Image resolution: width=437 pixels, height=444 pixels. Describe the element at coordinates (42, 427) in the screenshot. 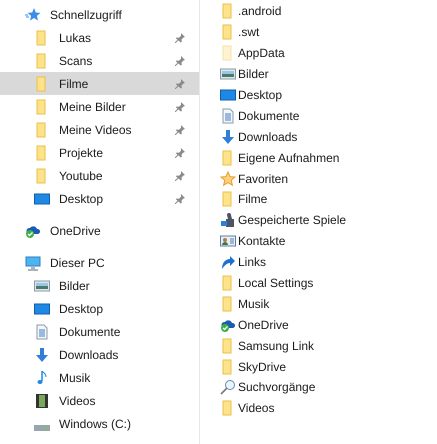

I see `drive-icon` at that location.